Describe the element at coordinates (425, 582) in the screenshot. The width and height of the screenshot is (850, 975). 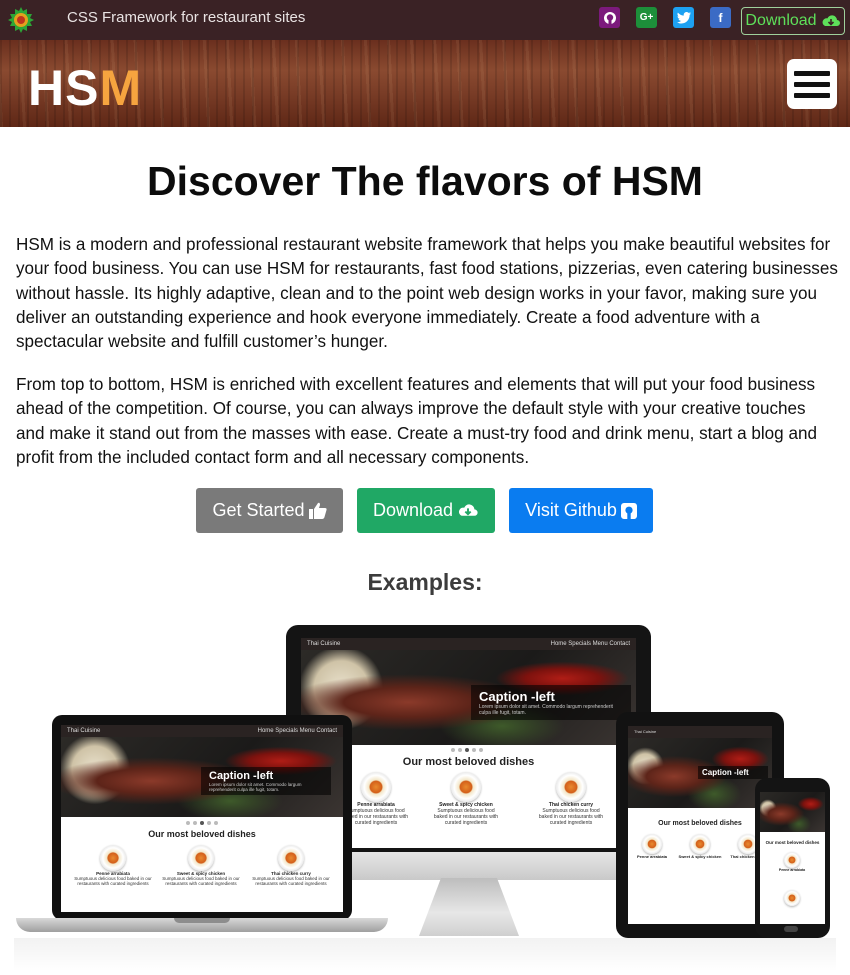
I see `examples-heading: Examples:` at that location.